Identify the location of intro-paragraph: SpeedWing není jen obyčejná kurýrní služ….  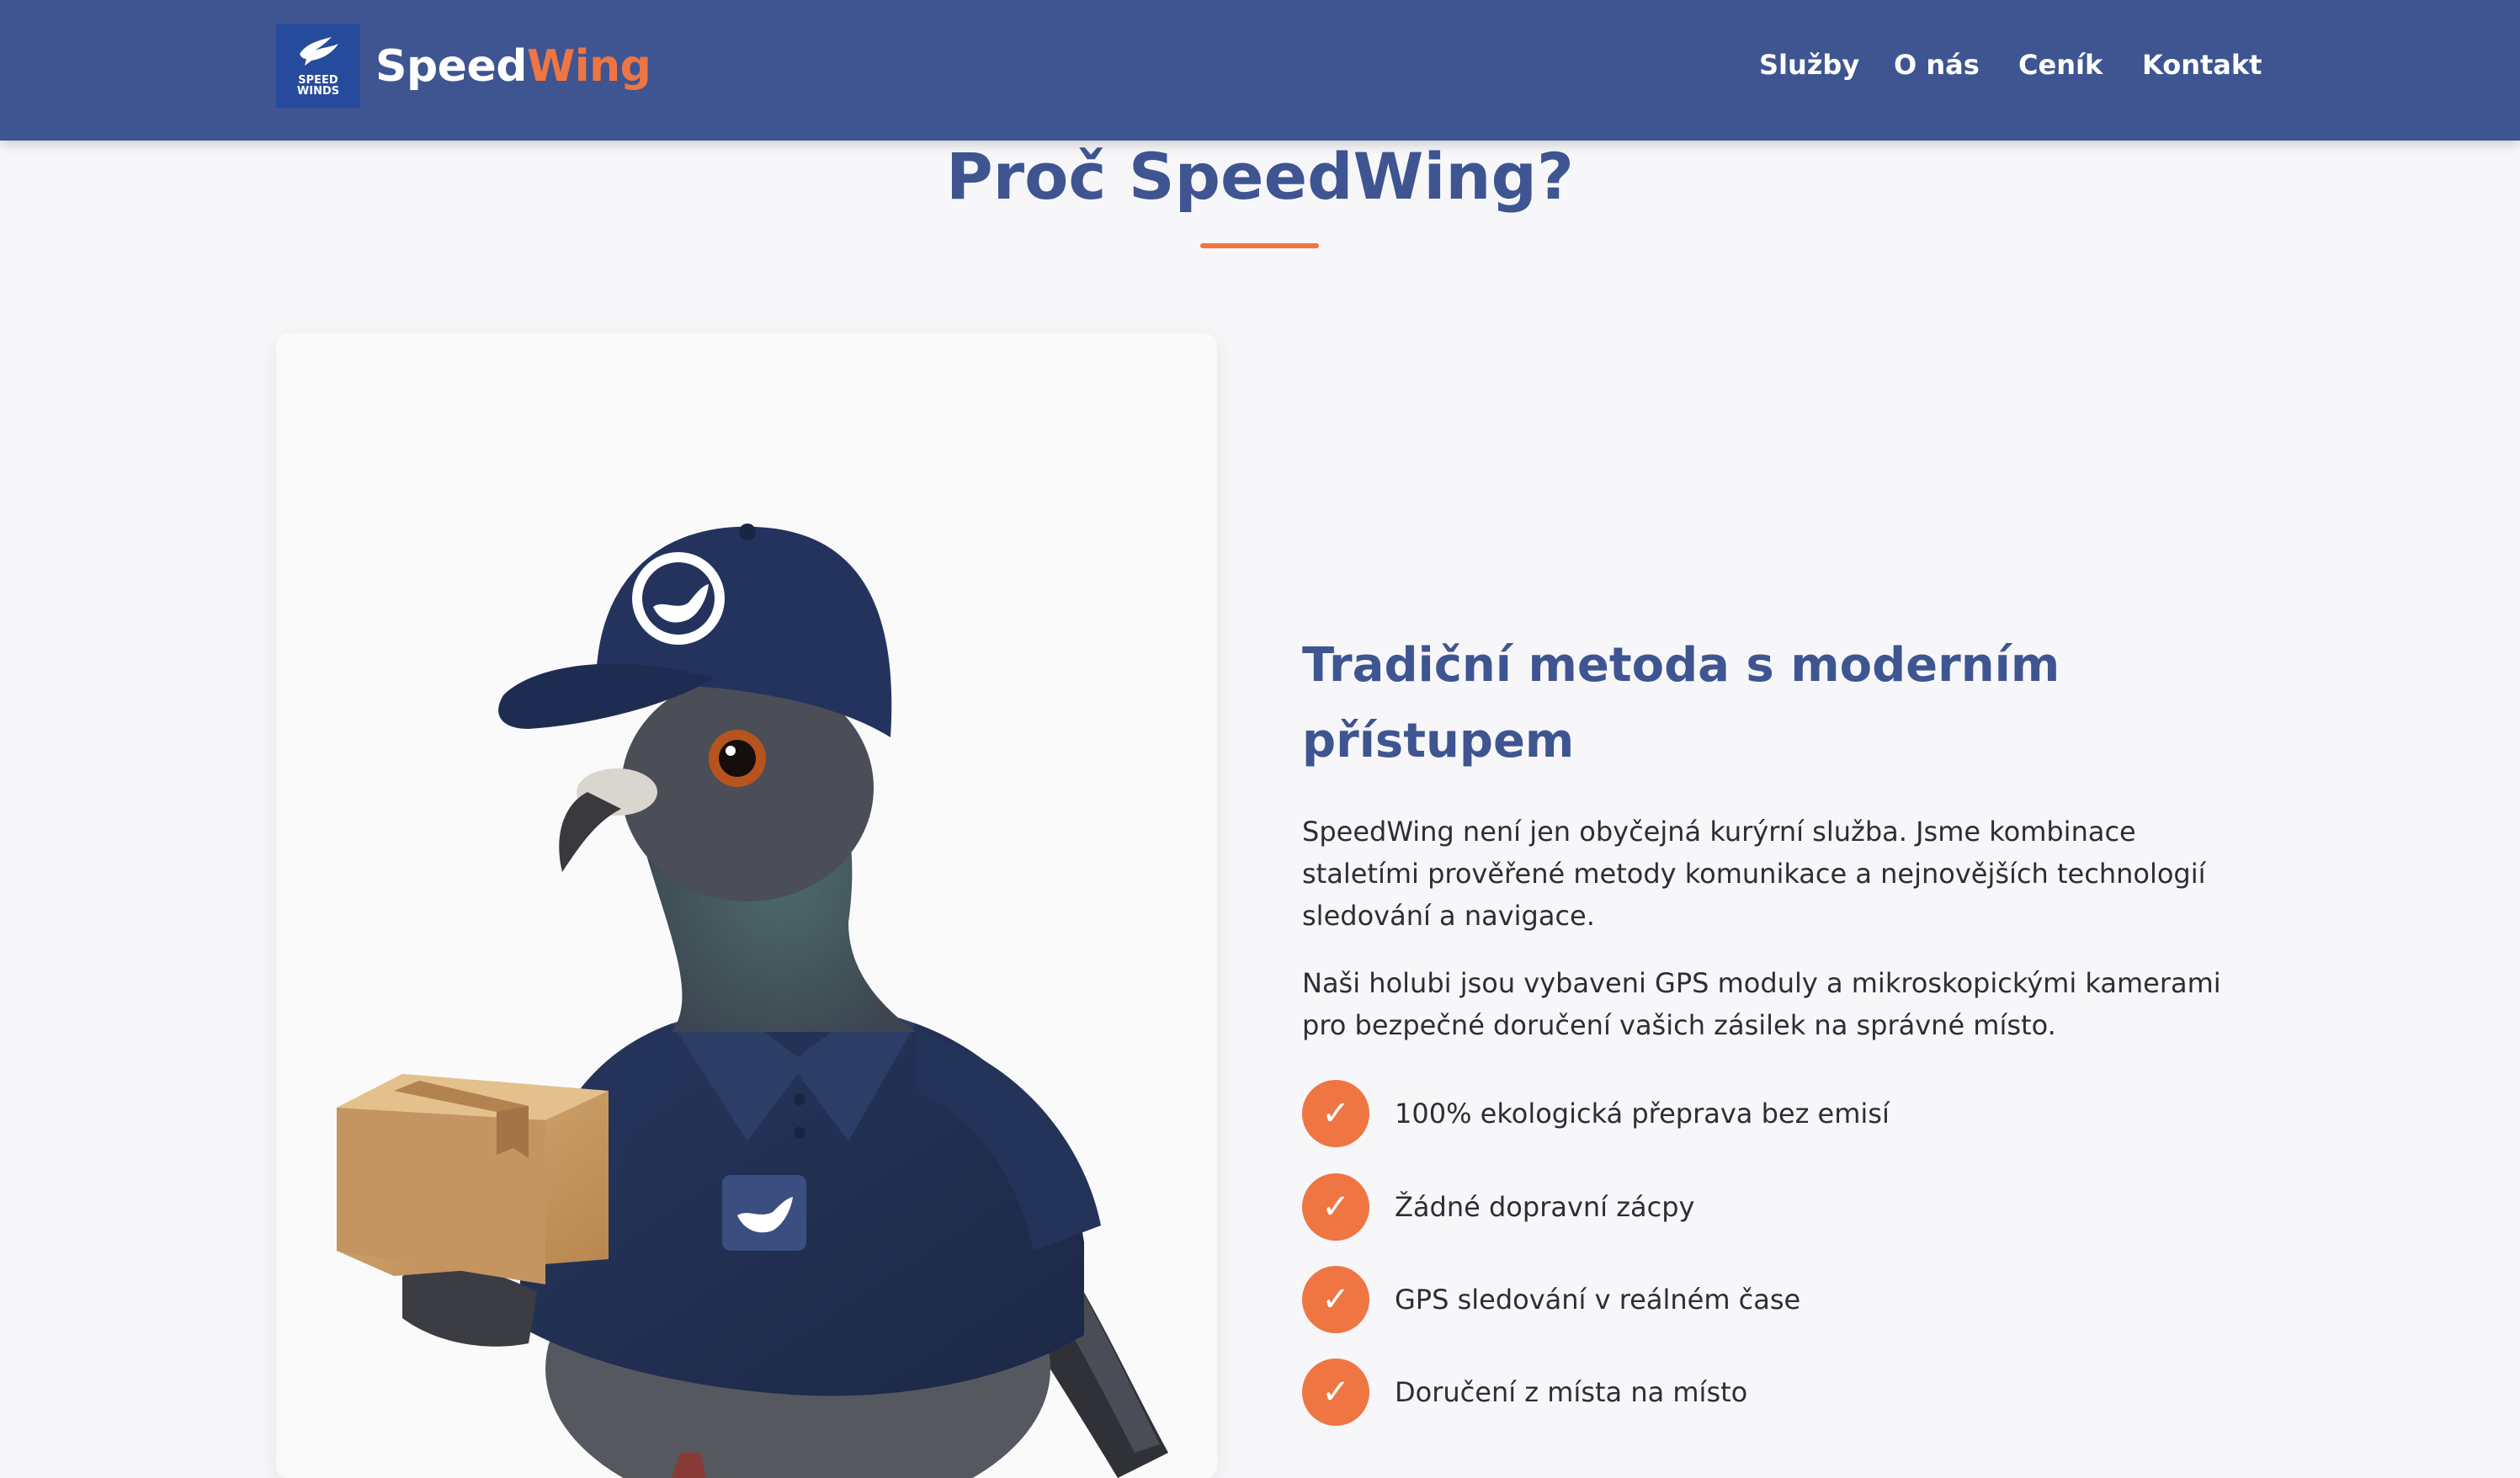
(1754, 874).